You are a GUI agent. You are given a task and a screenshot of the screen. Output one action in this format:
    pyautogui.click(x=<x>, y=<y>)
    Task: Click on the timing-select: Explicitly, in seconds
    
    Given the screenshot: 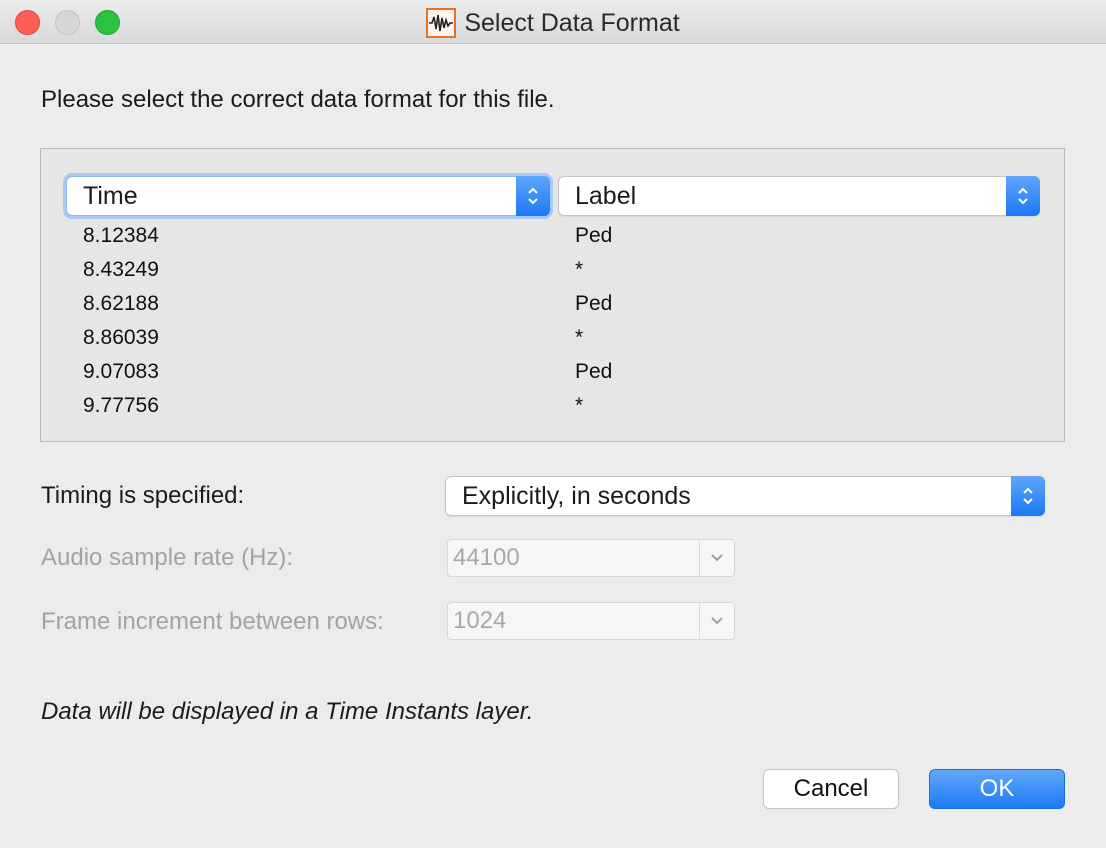 What is the action you would take?
    pyautogui.click(x=745, y=496)
    